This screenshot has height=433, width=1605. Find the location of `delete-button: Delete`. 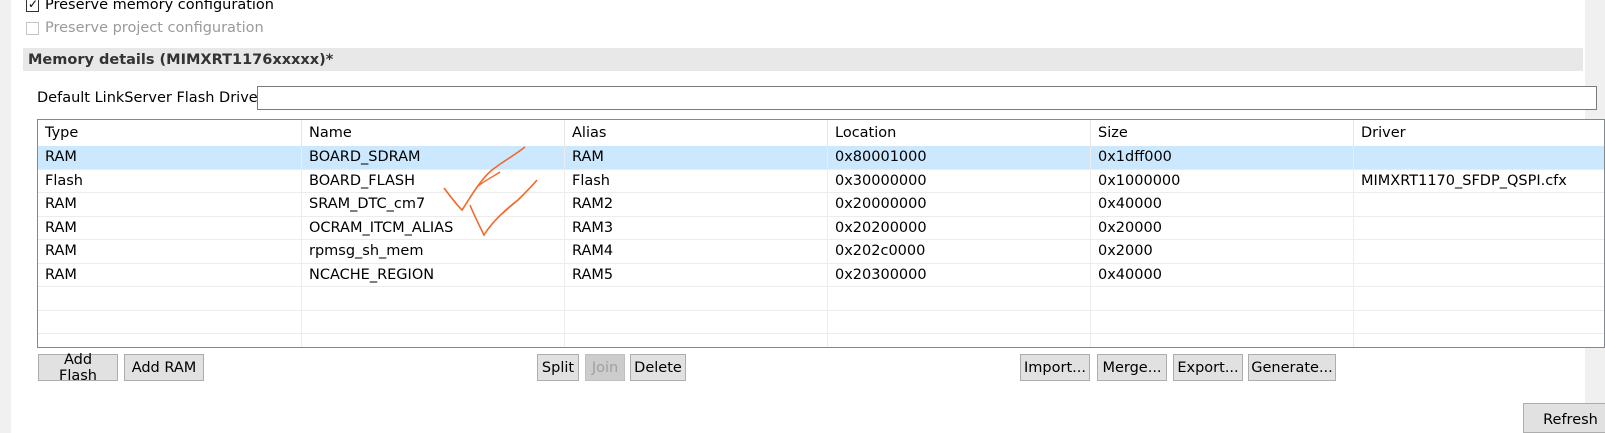

delete-button: Delete is located at coordinates (658, 367).